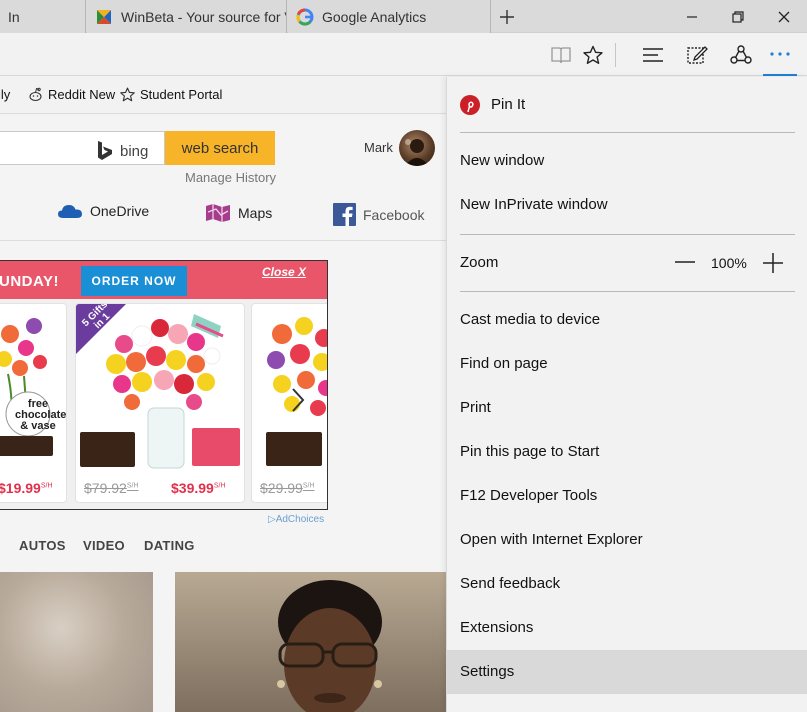 The width and height of the screenshot is (807, 712). I want to click on web-note-icon, so click(697, 55).